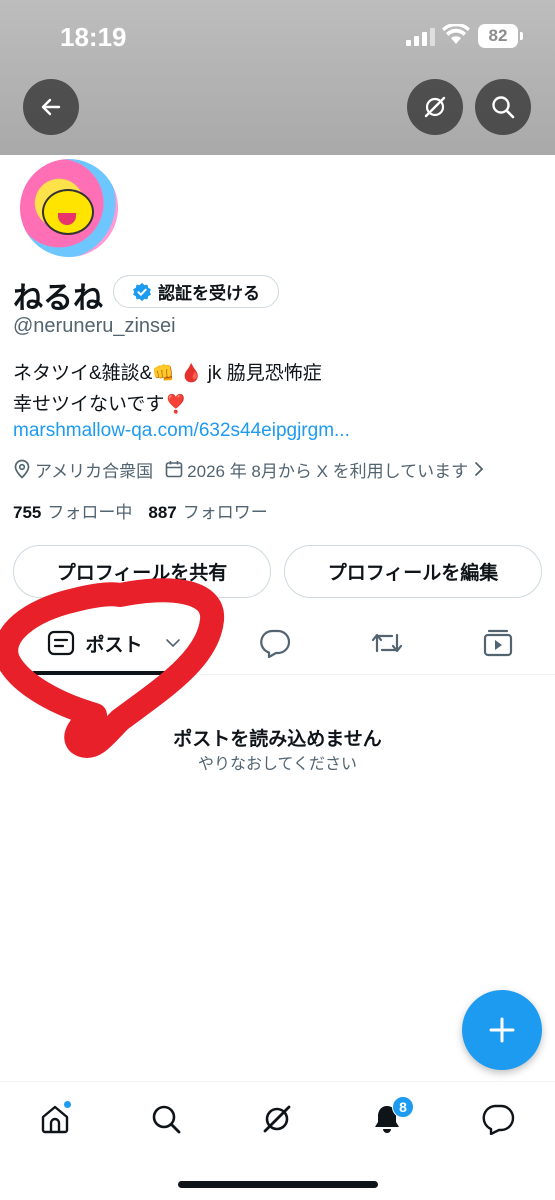 This screenshot has height=1200, width=555. What do you see at coordinates (68, 212) in the screenshot?
I see `avatar-character` at bounding box center [68, 212].